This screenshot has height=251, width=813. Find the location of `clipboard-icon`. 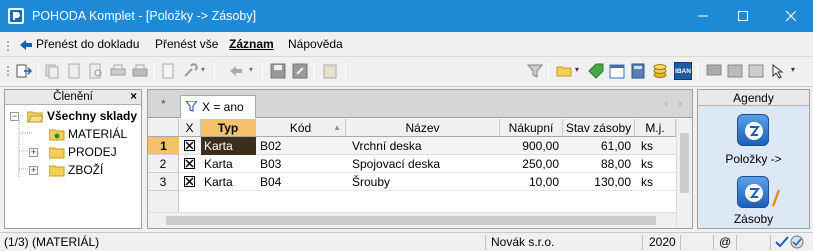

clipboard-icon is located at coordinates (330, 71).